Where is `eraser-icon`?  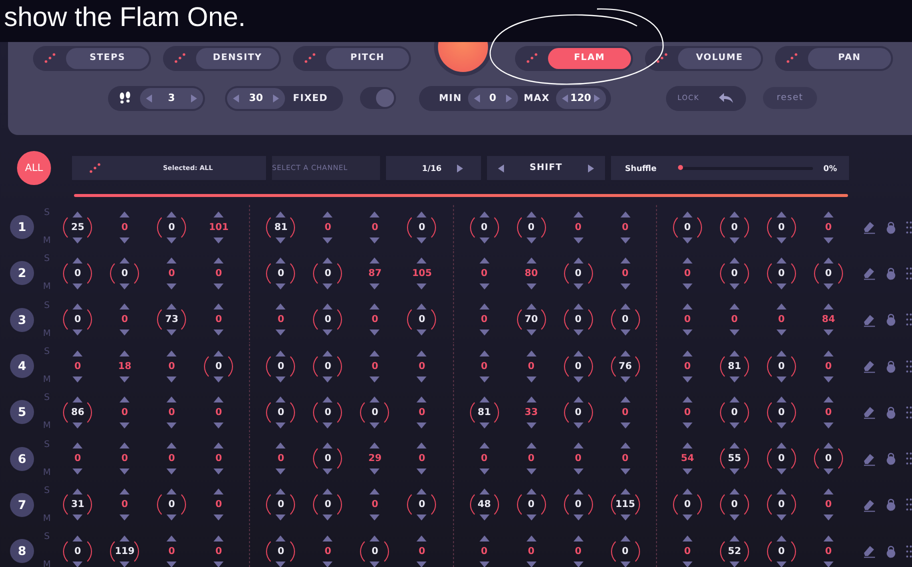
eraser-icon is located at coordinates (869, 319).